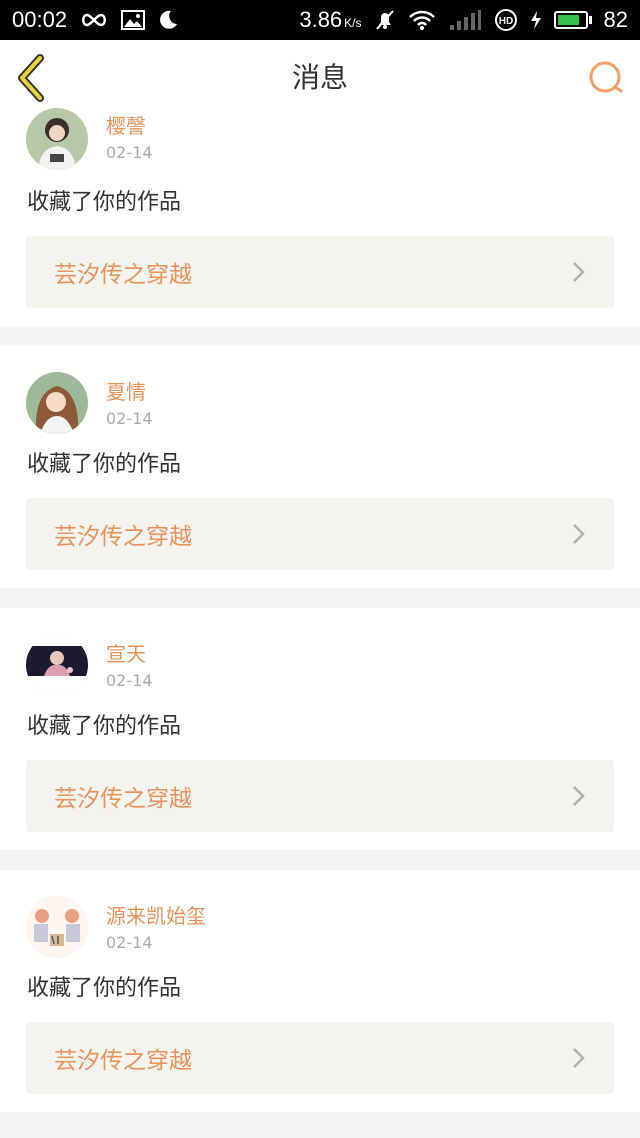  What do you see at coordinates (94, 20) in the screenshot?
I see `infinity-icon` at bounding box center [94, 20].